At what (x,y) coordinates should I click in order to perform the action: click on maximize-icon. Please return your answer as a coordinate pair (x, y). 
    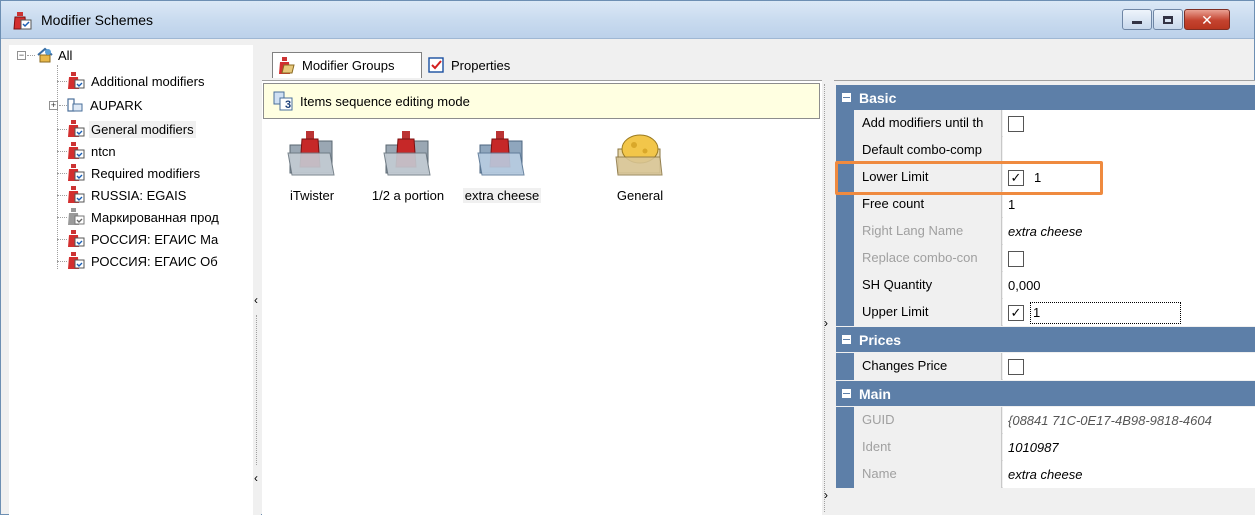
    Looking at the image, I should click on (1168, 19).